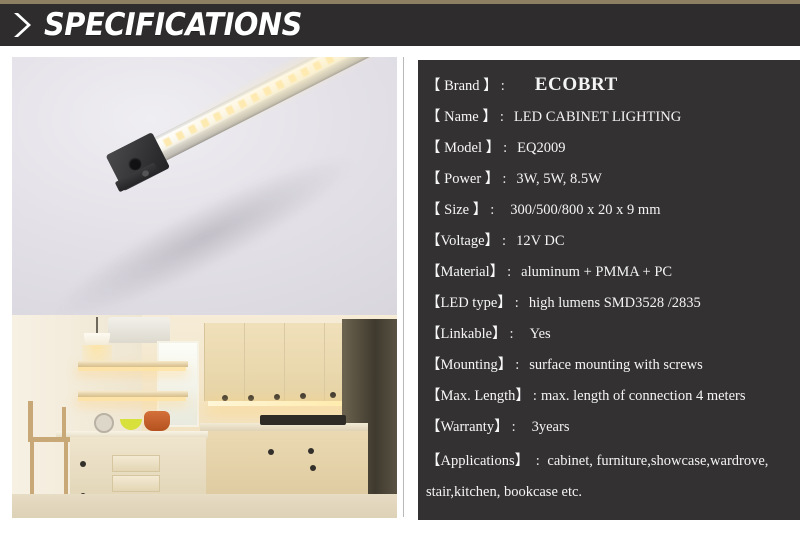 This screenshot has height=544, width=800. I want to click on spec-label-brand: 【 Brand 】, so click(462, 86).